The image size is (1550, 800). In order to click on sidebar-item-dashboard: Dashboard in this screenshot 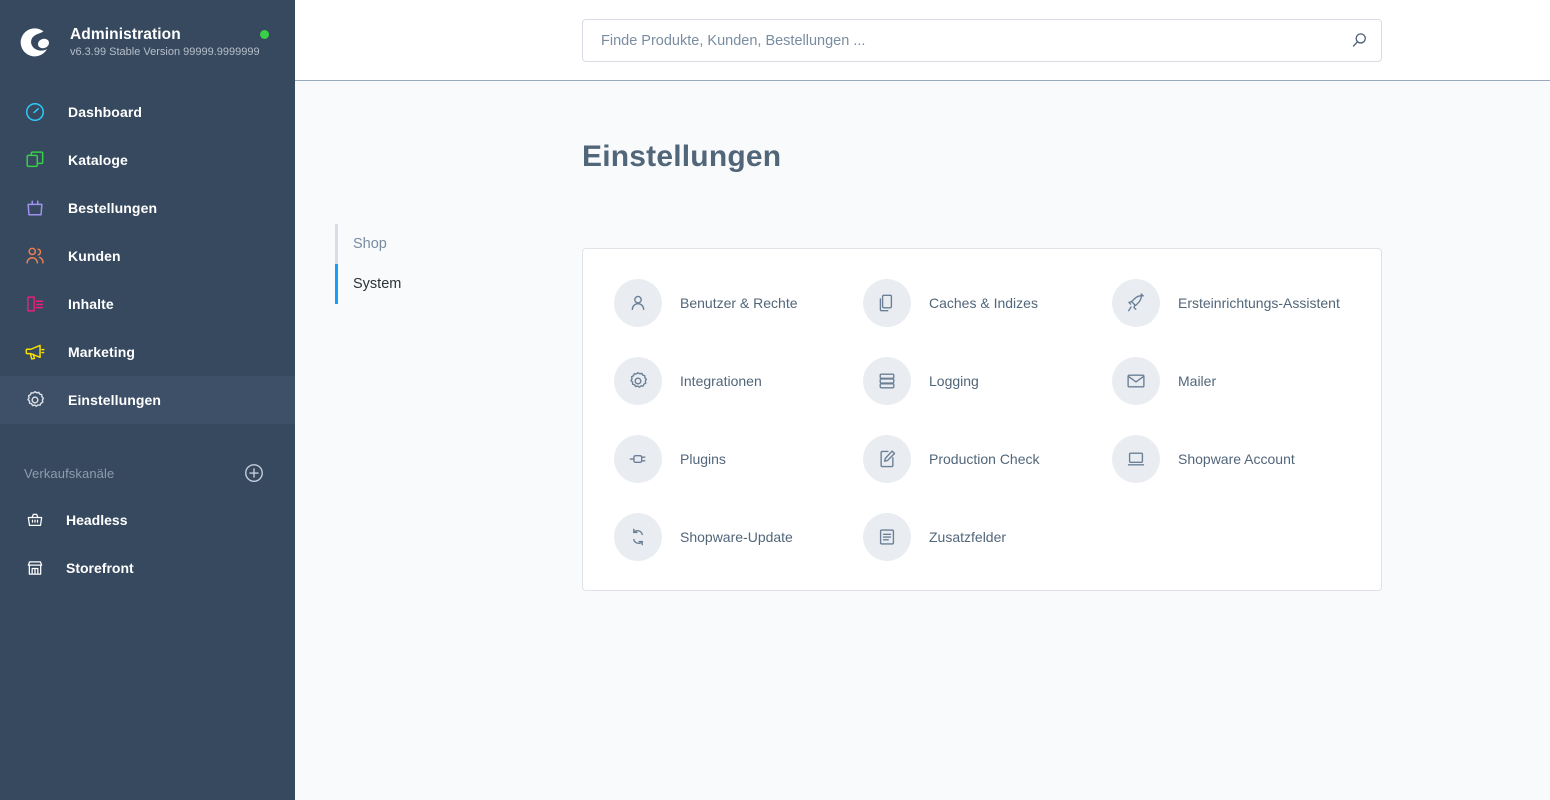, I will do `click(147, 112)`.